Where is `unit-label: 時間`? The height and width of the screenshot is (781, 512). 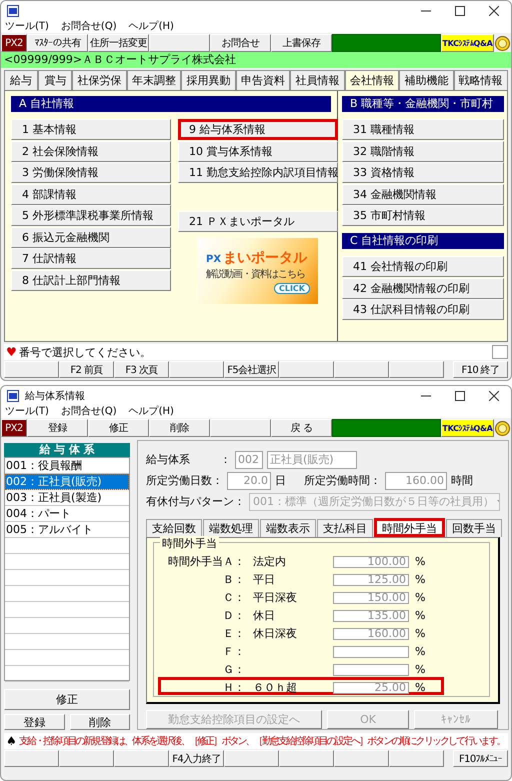
unit-label: 時間 is located at coordinates (462, 480).